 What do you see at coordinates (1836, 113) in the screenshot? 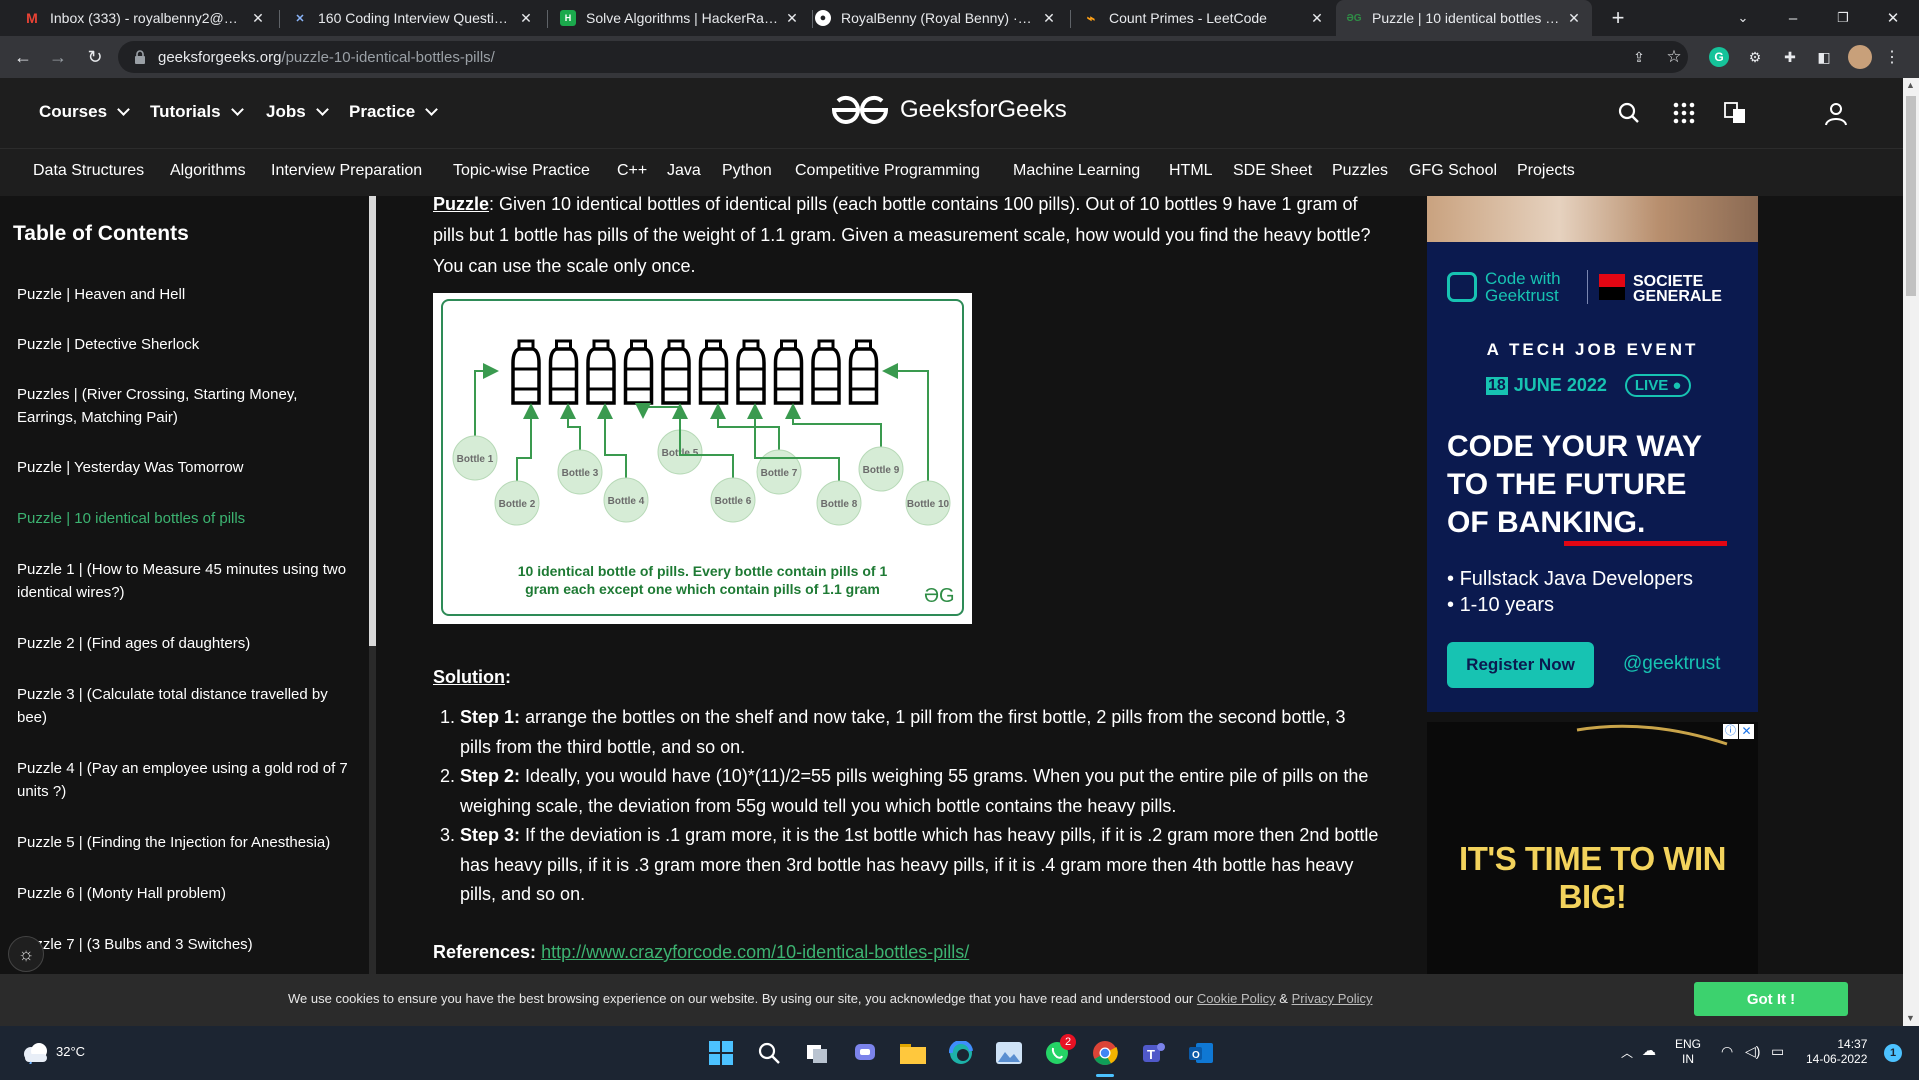
I see `user-account-icon` at bounding box center [1836, 113].